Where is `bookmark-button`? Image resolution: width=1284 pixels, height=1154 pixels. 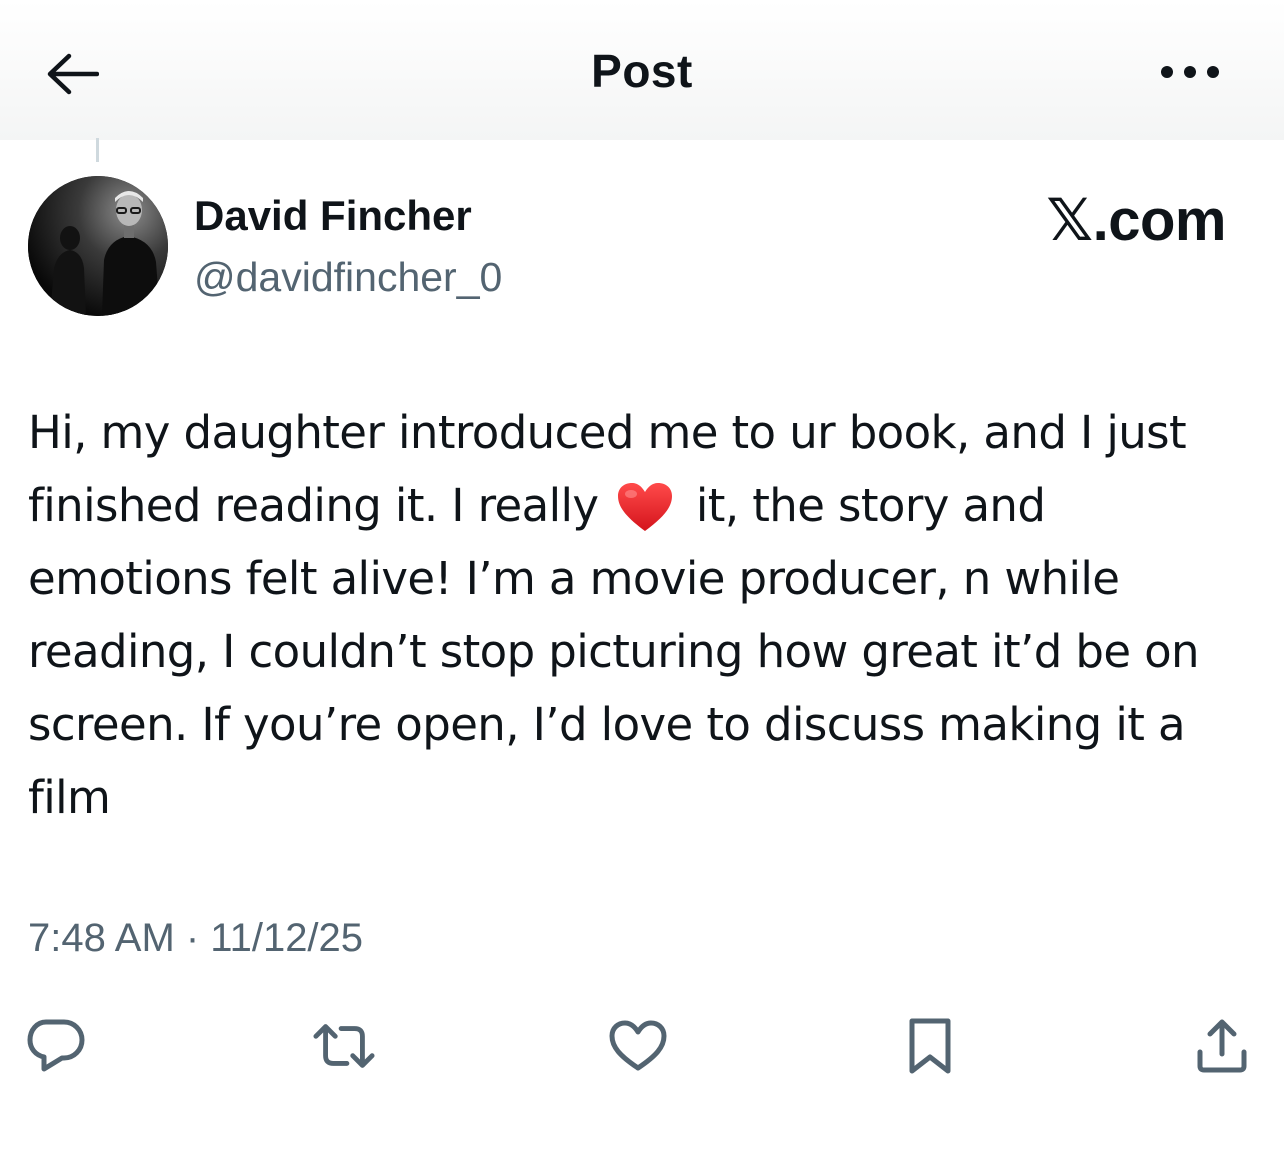 bookmark-button is located at coordinates (930, 1046).